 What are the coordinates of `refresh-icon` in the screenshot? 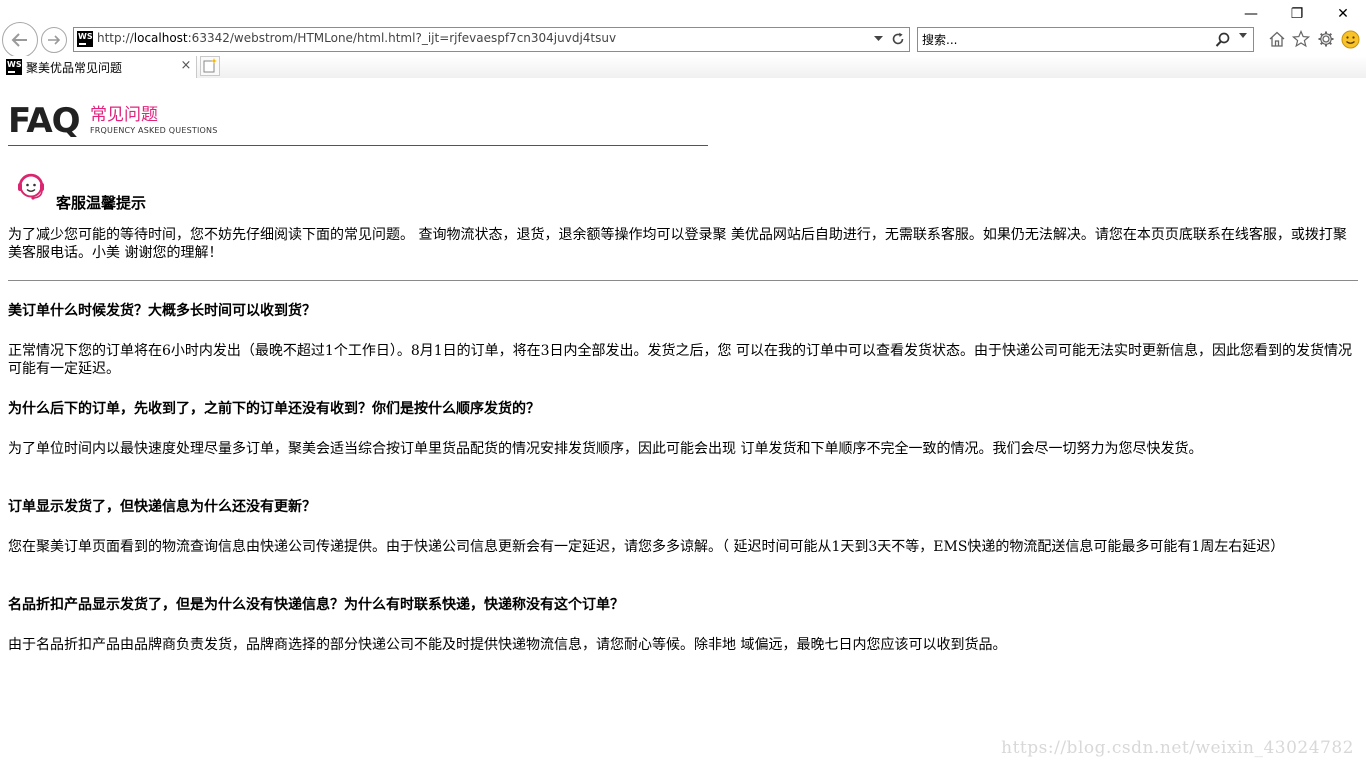 It's located at (898, 38).